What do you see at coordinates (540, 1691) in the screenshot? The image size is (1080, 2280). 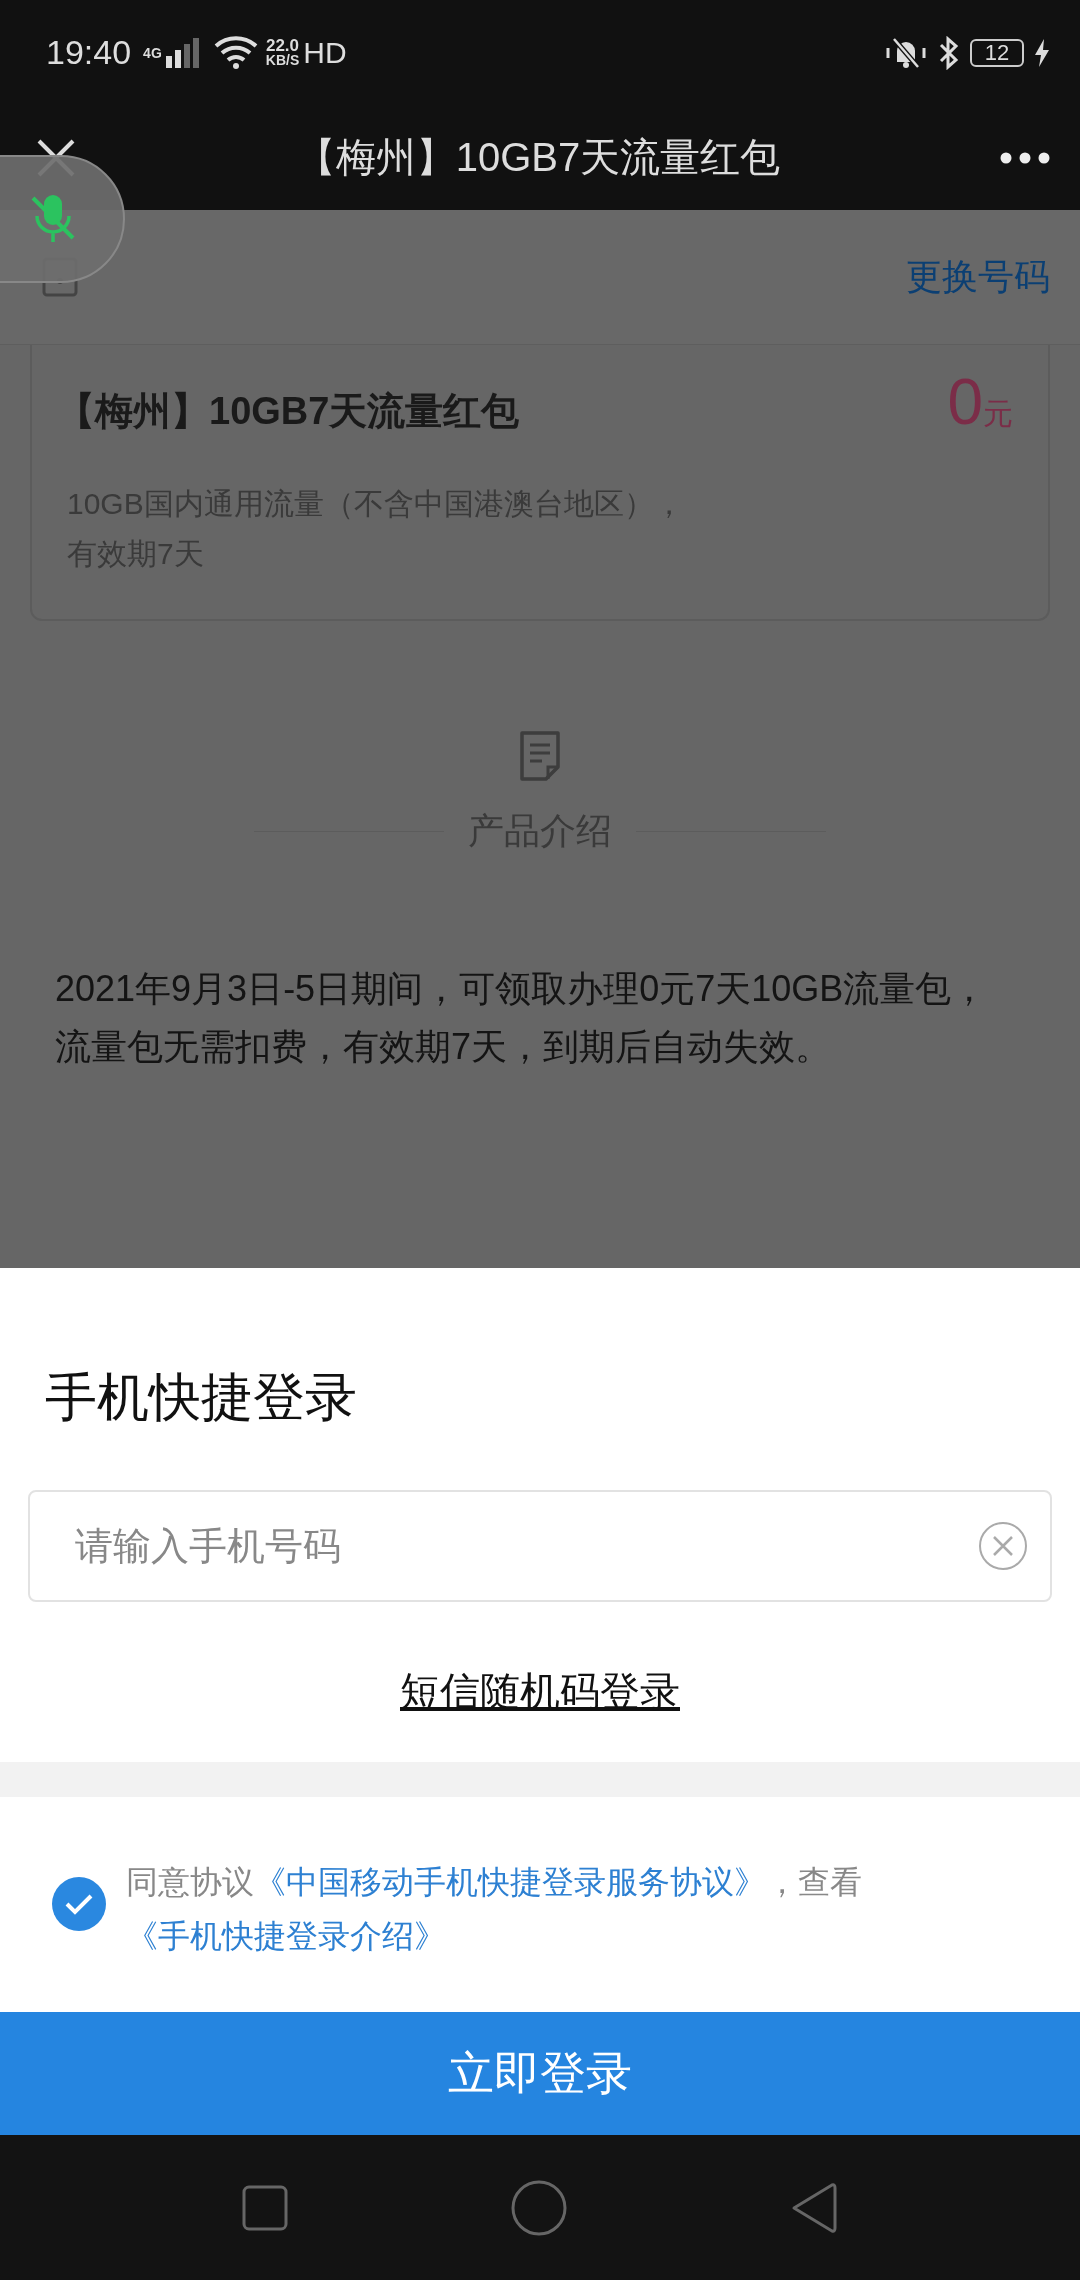 I see `sms-login-link: 短信随机码登录` at bounding box center [540, 1691].